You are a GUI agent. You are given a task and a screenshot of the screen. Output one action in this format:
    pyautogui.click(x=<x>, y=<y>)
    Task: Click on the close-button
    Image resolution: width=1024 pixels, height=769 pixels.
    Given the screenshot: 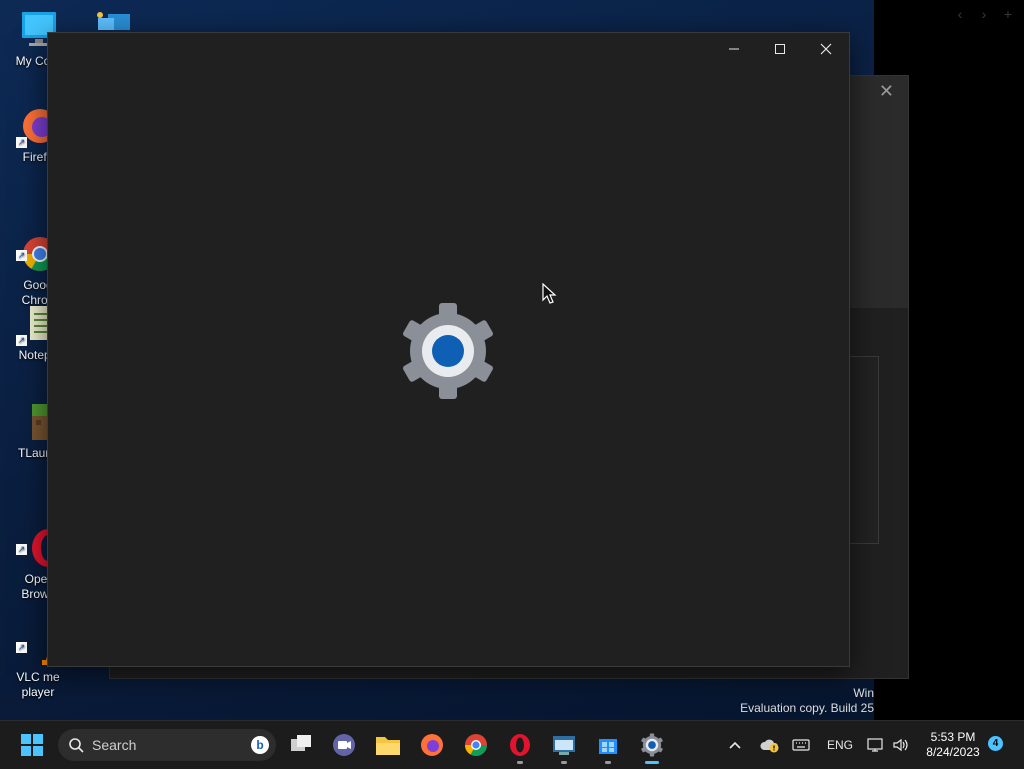 What is the action you would take?
    pyautogui.click(x=826, y=49)
    